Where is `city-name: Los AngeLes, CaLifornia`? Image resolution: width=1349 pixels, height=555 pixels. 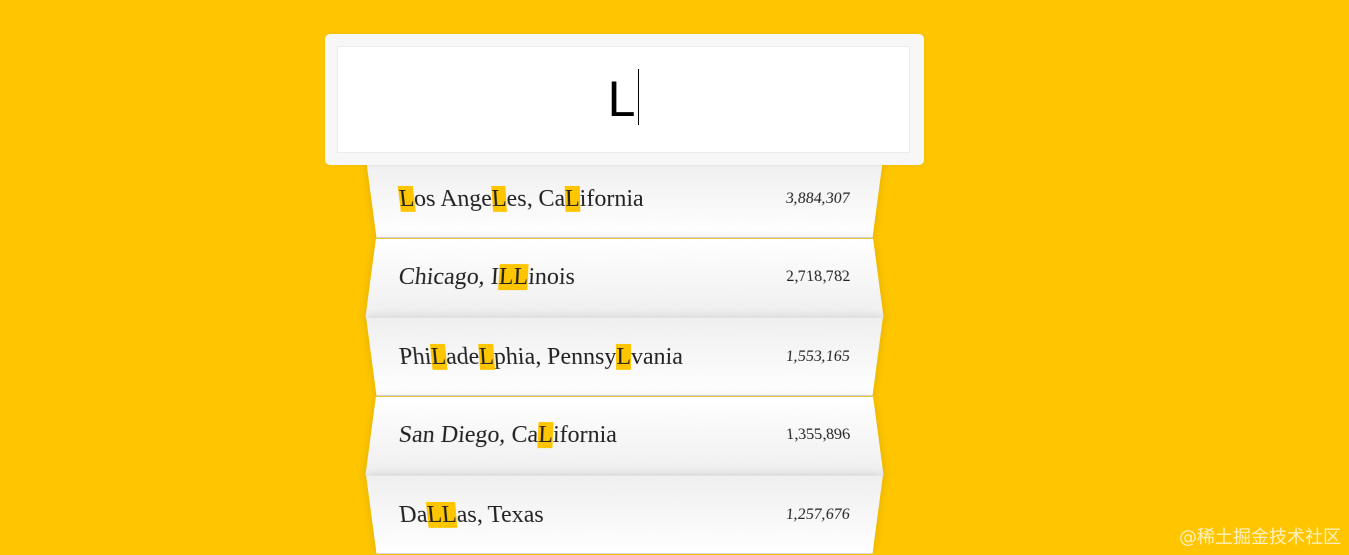
city-name: Los AngeLes, CaLifornia is located at coordinates (520, 198).